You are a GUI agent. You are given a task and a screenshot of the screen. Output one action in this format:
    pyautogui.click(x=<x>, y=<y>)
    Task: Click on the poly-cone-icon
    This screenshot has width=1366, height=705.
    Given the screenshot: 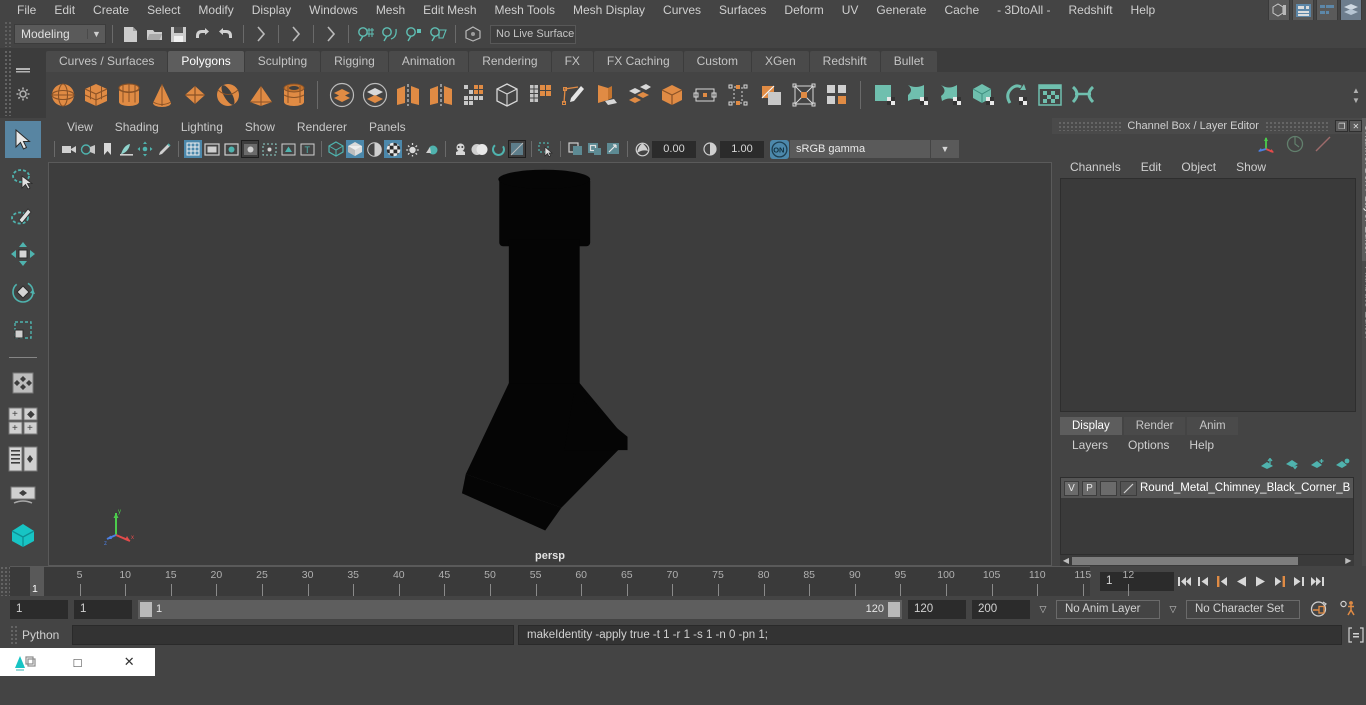 What is the action you would take?
    pyautogui.click(x=161, y=95)
    